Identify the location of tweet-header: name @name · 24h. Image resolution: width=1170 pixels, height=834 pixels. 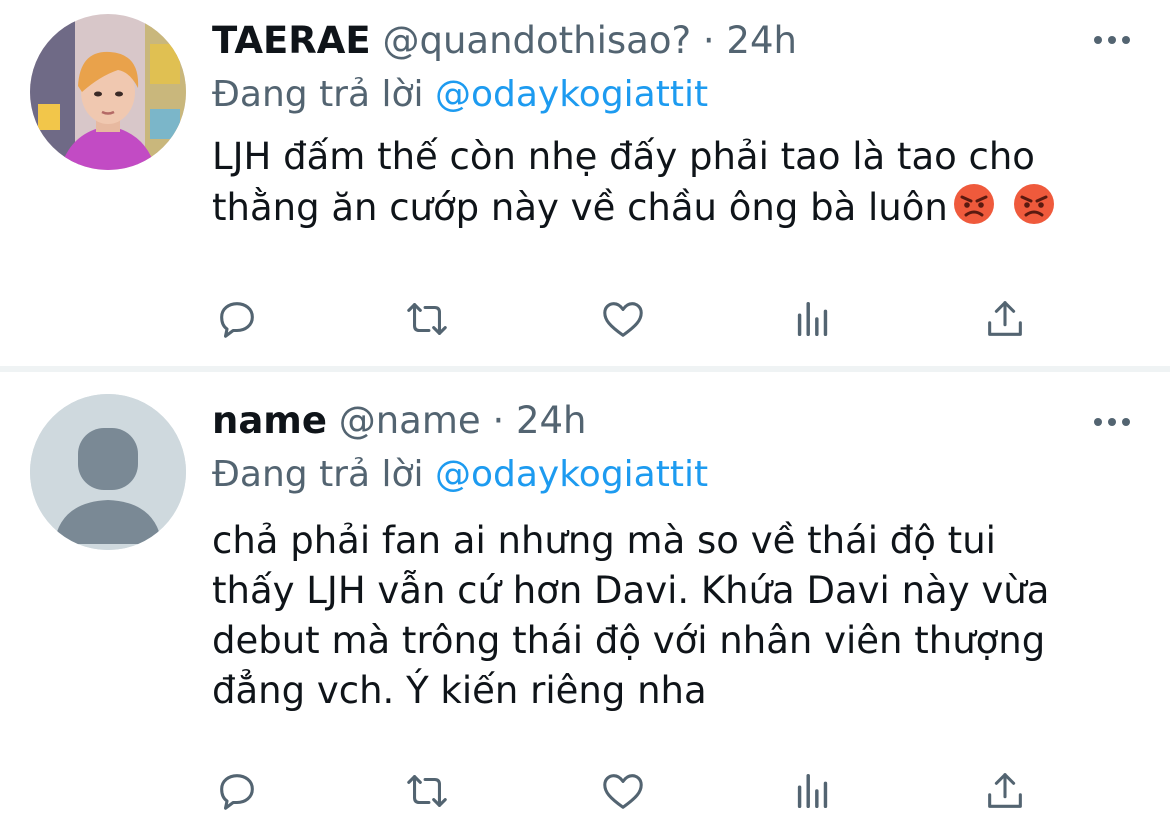
(399, 421).